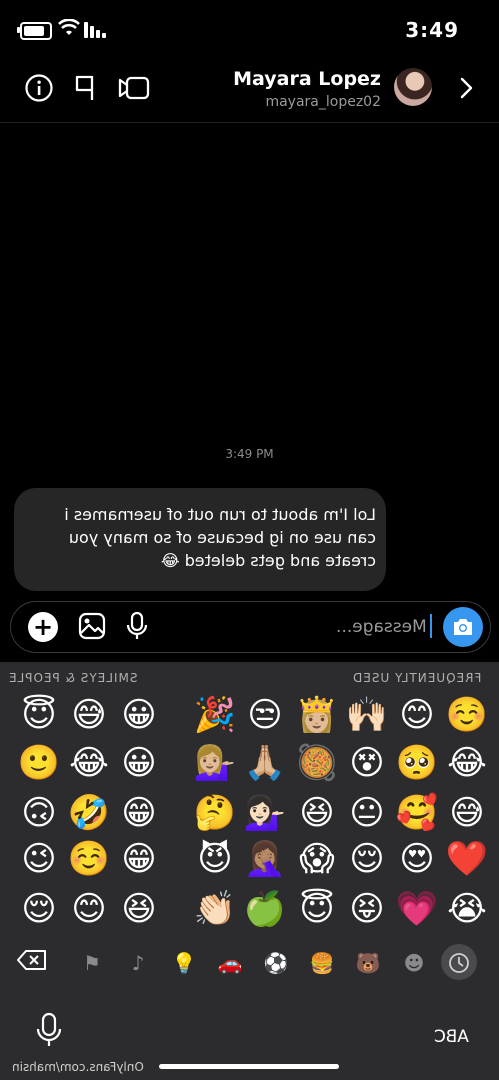 This screenshot has width=499, height=1080. I want to click on signal-icon, so click(96, 30).